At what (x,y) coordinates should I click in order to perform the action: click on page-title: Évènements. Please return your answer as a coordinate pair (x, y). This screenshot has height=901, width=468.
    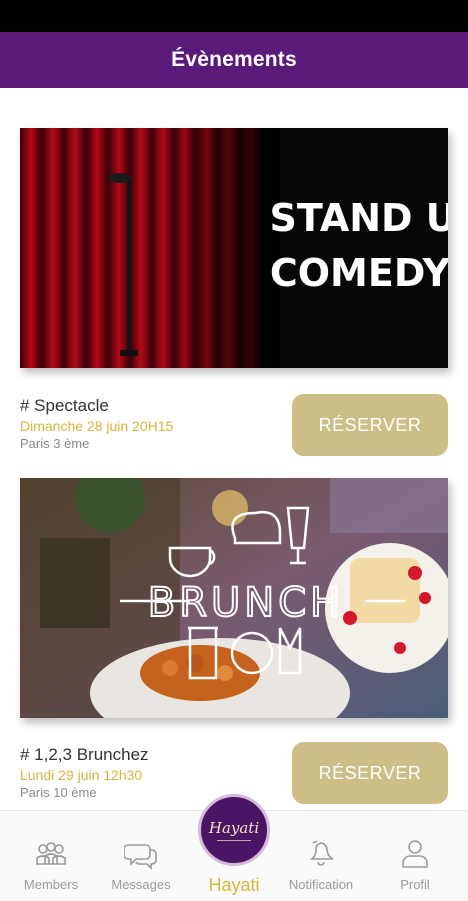
    Looking at the image, I should click on (234, 59).